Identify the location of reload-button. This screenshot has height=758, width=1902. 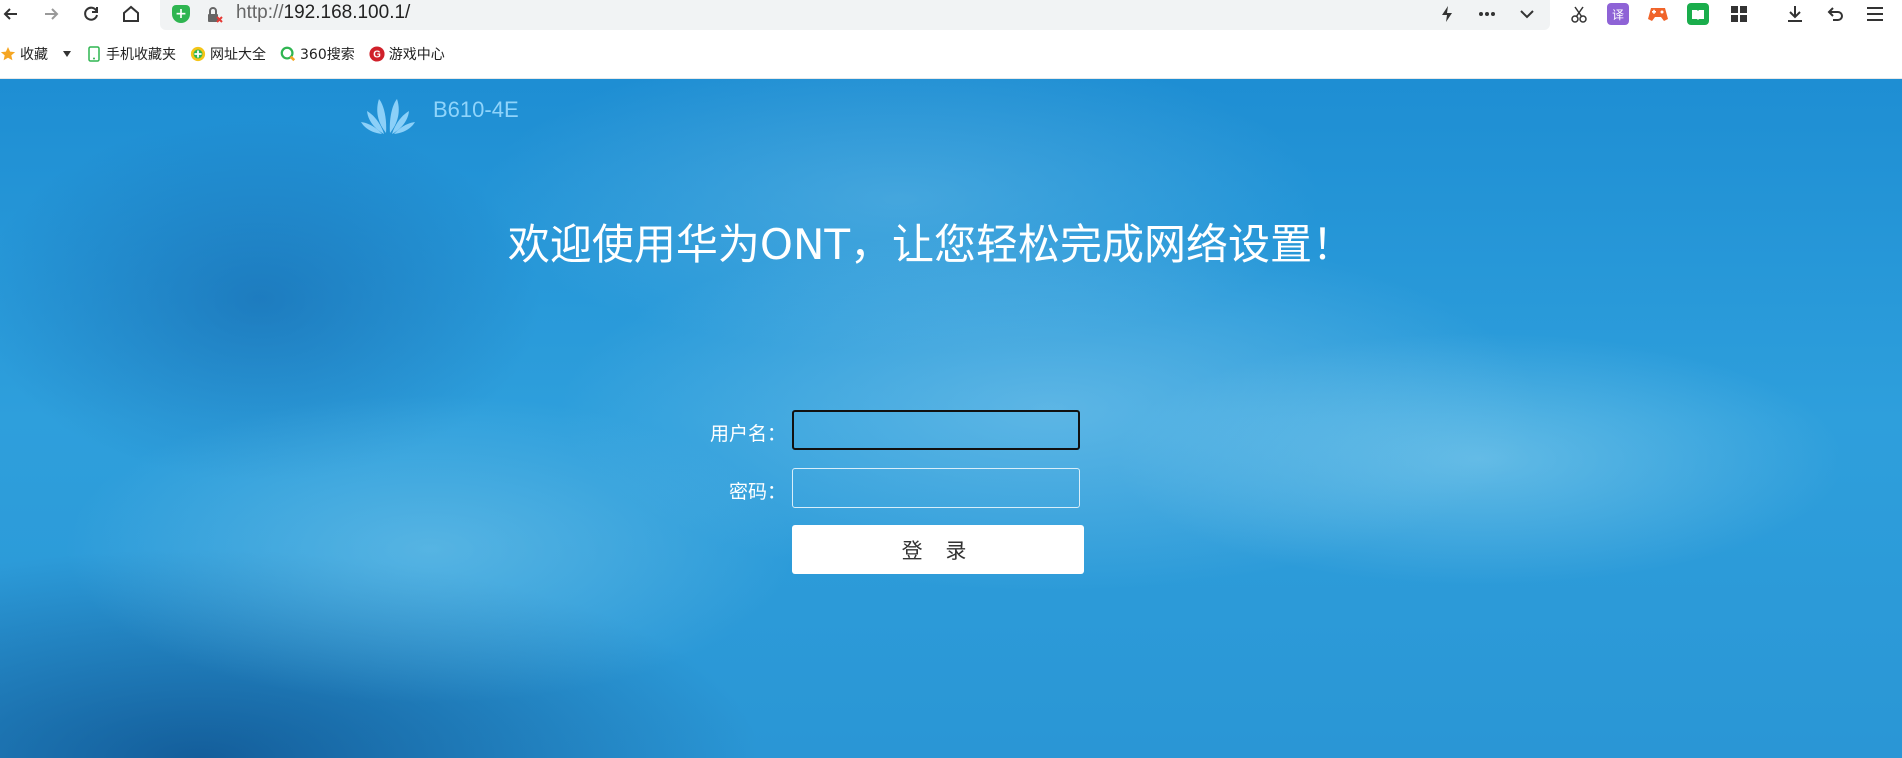
(91, 14).